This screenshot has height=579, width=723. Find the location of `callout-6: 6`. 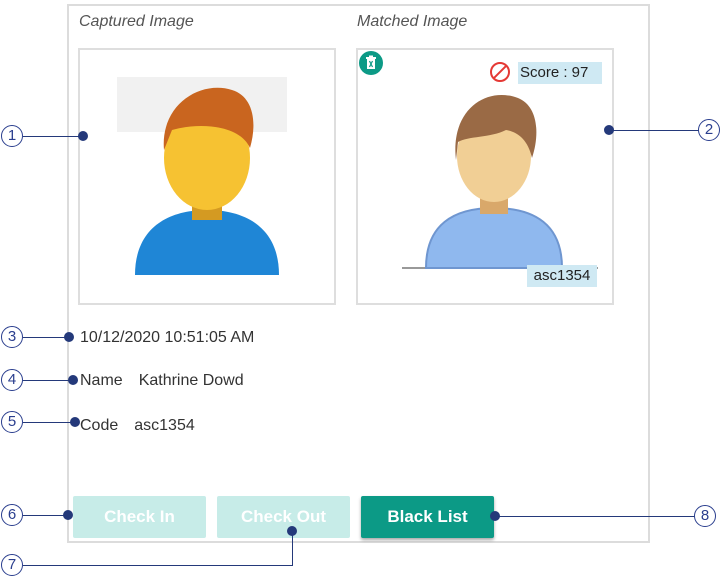

callout-6: 6 is located at coordinates (12, 515).